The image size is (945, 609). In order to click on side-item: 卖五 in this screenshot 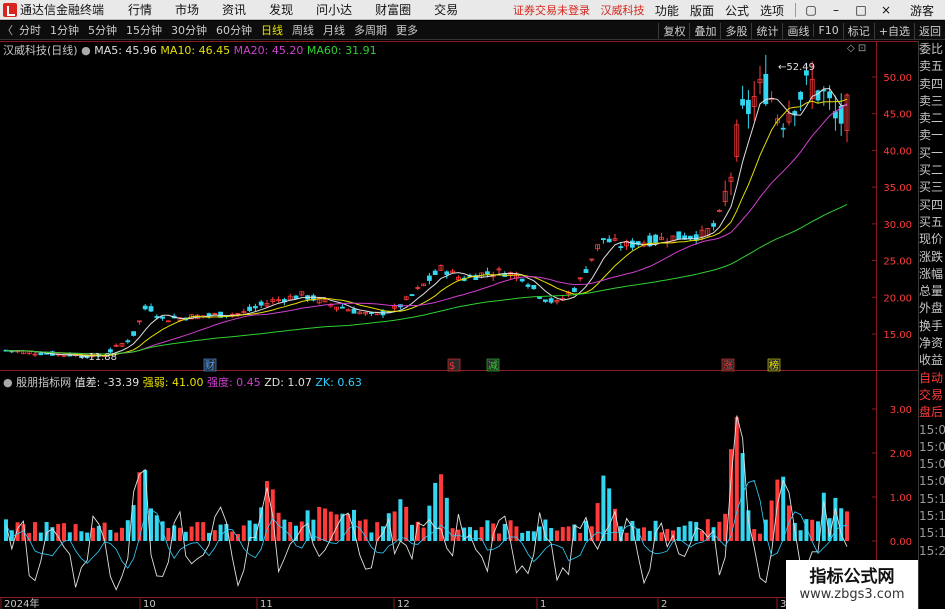, I will do `click(932, 66)`.